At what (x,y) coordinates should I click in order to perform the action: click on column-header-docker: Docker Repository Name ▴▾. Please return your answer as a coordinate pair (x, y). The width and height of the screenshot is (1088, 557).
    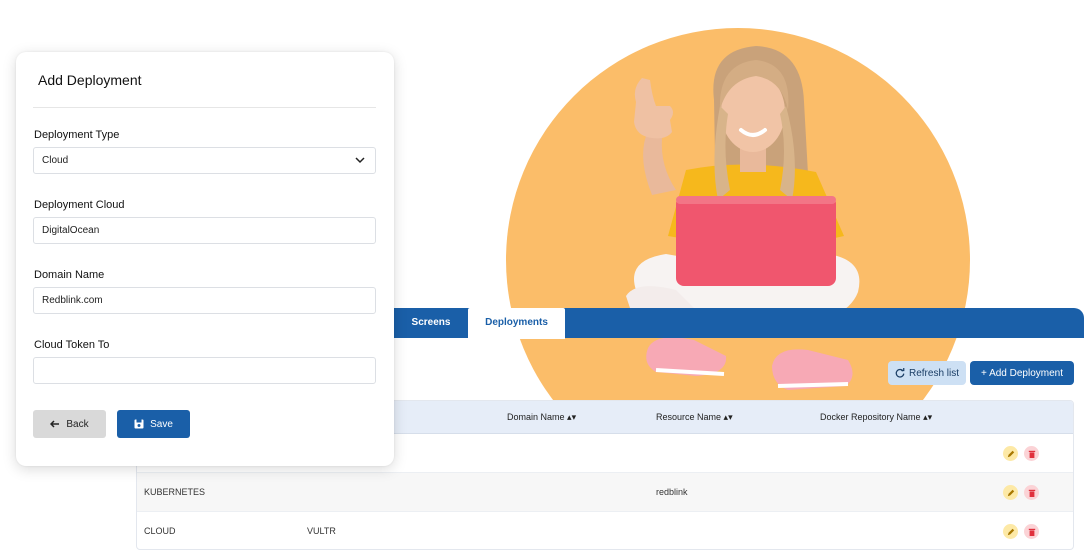
    Looking at the image, I should click on (876, 417).